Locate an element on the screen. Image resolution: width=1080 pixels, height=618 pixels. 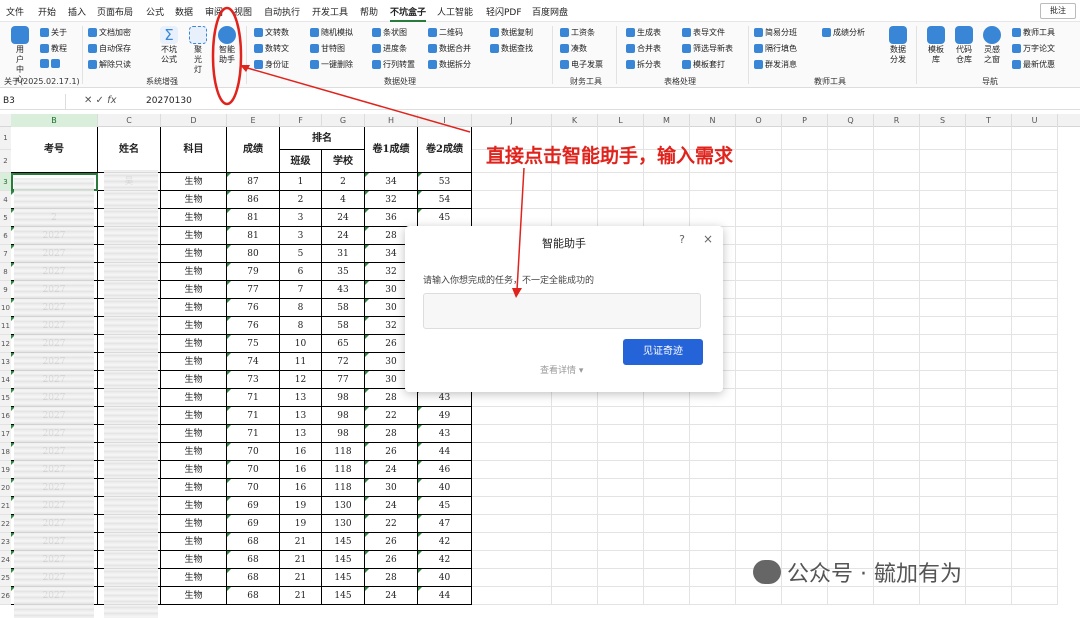
watermark: 公众号 · 毓加有为 is located at coordinates (857, 572).